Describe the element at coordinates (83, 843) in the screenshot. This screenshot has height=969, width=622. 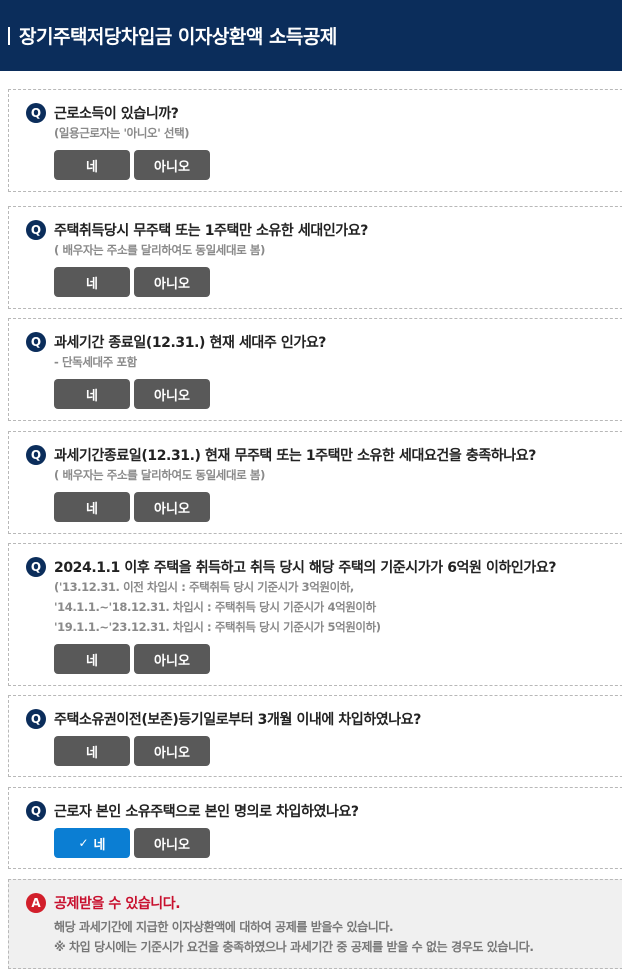
I see `check-icon: ✓` at that location.